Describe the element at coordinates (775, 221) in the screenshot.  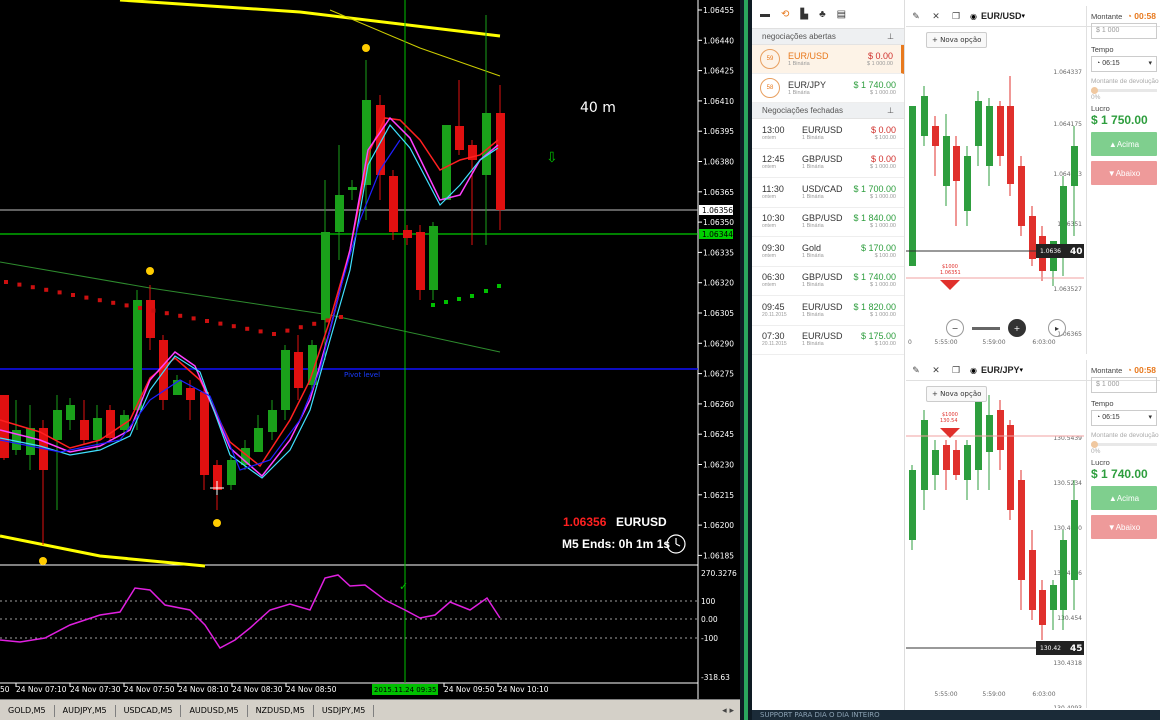
I see `trade-time-block: 10:30 ontem` at that location.